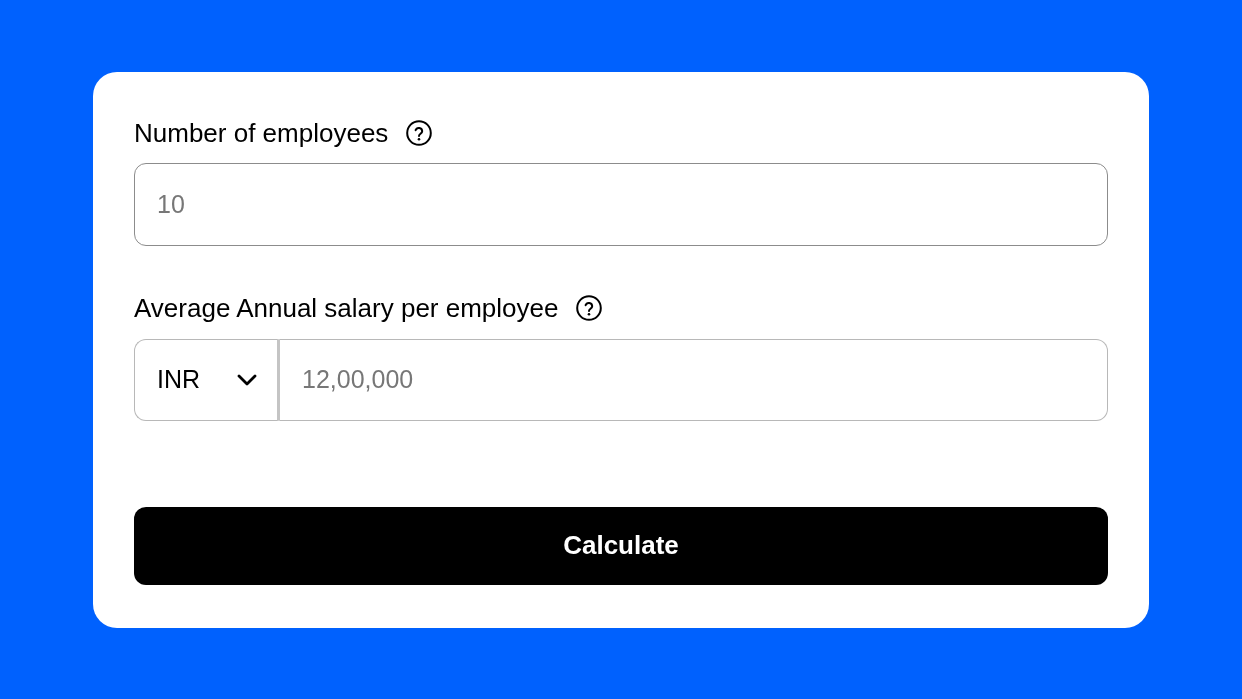 The width and height of the screenshot is (1242, 699). Describe the element at coordinates (247, 379) in the screenshot. I see `chevron-down-icon` at that location.